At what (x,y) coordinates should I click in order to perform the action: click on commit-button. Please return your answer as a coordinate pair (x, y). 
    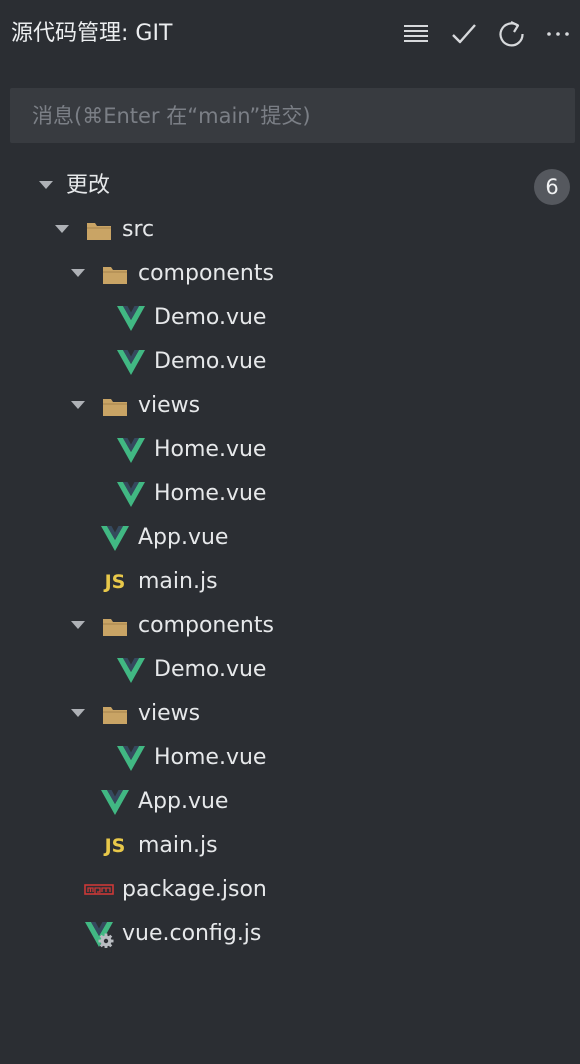
    Looking at the image, I should click on (464, 34).